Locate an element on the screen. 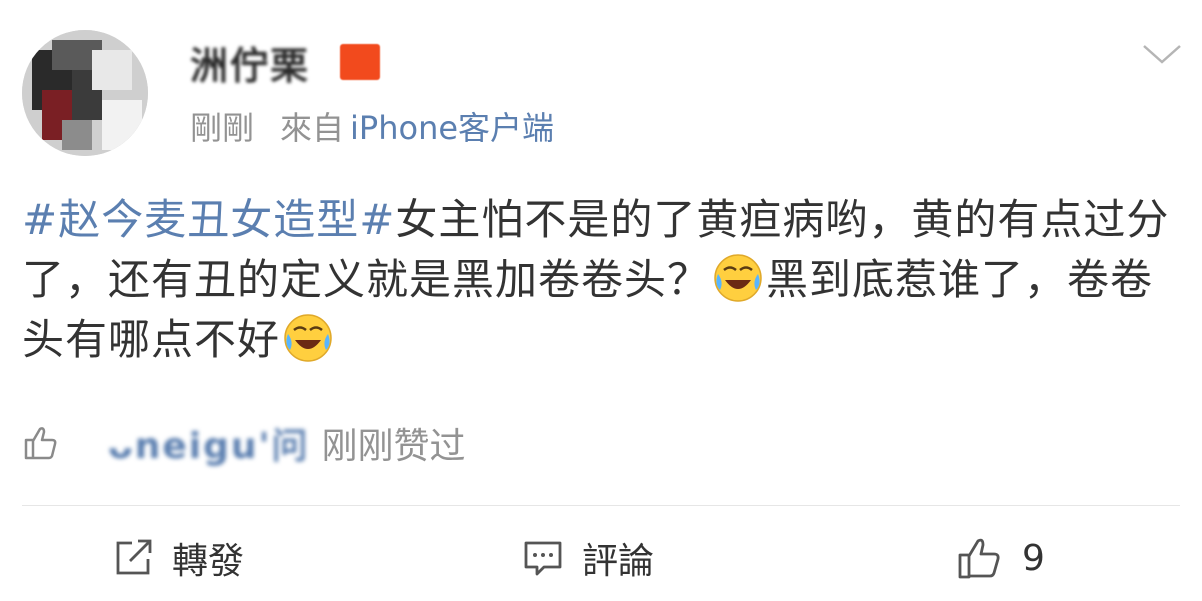 The image size is (1202, 601). comment-icon is located at coordinates (543, 558).